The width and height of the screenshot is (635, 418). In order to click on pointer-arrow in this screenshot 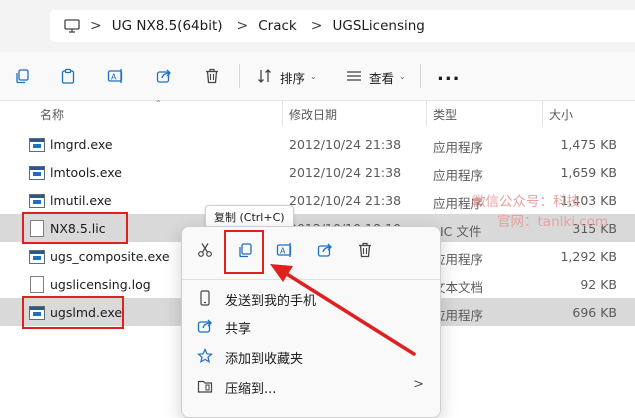, I will do `click(343, 310)`.